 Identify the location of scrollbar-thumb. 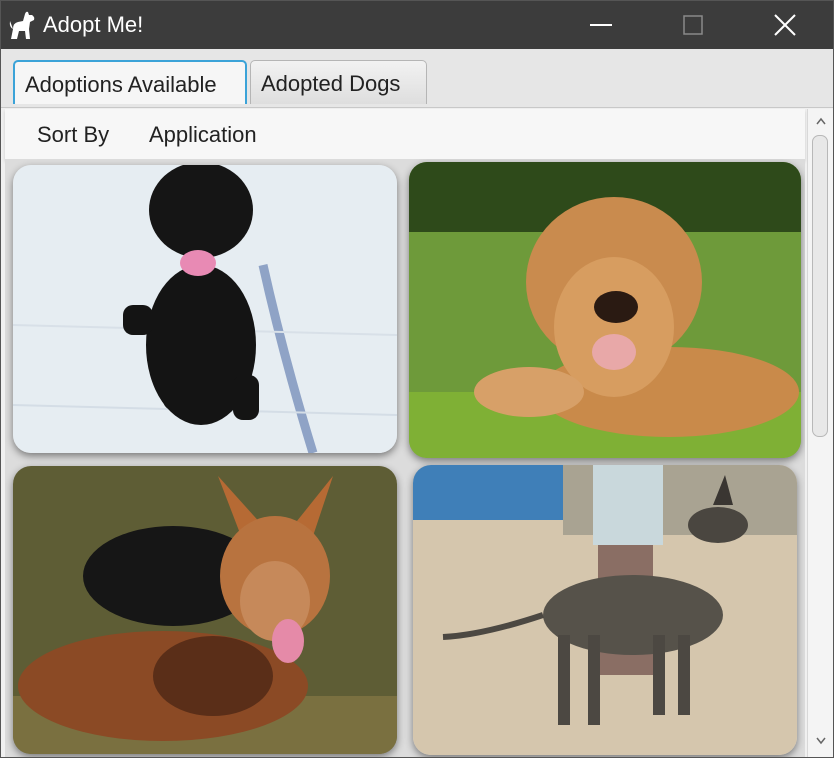
(820, 286).